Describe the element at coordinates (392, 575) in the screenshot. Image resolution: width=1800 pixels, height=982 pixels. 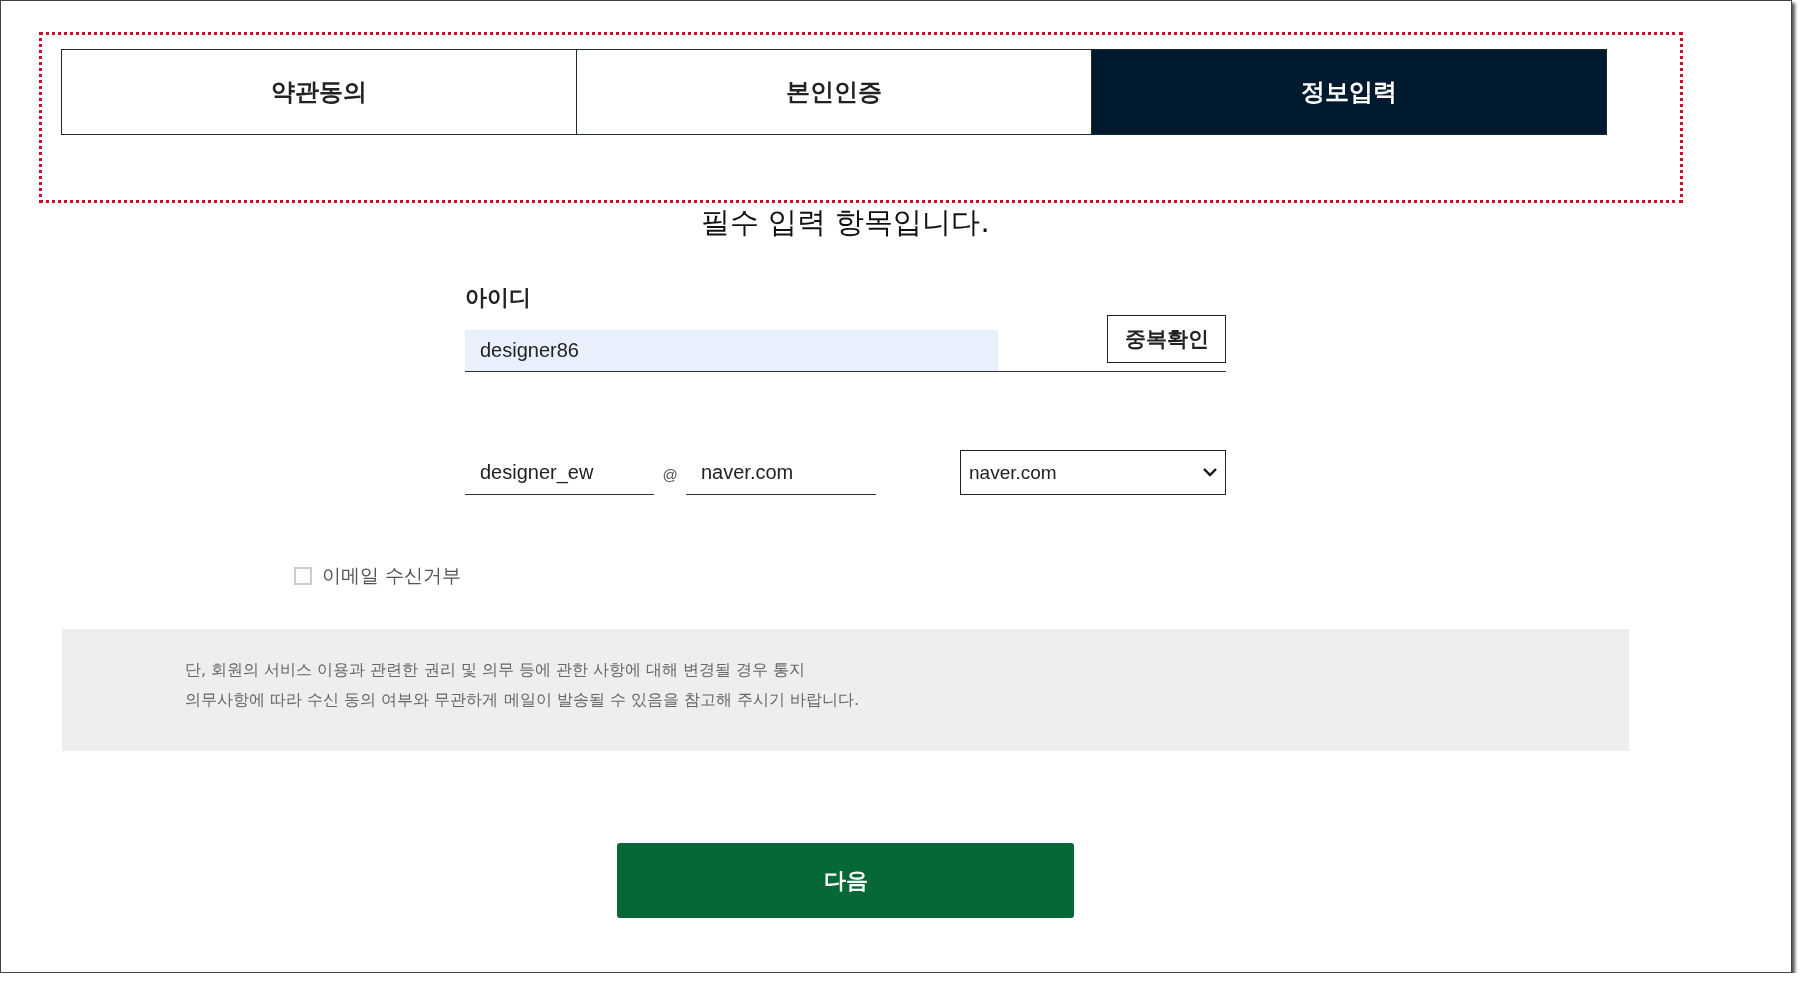
I see `opt-out-label: 이메일 수신거부` at that location.